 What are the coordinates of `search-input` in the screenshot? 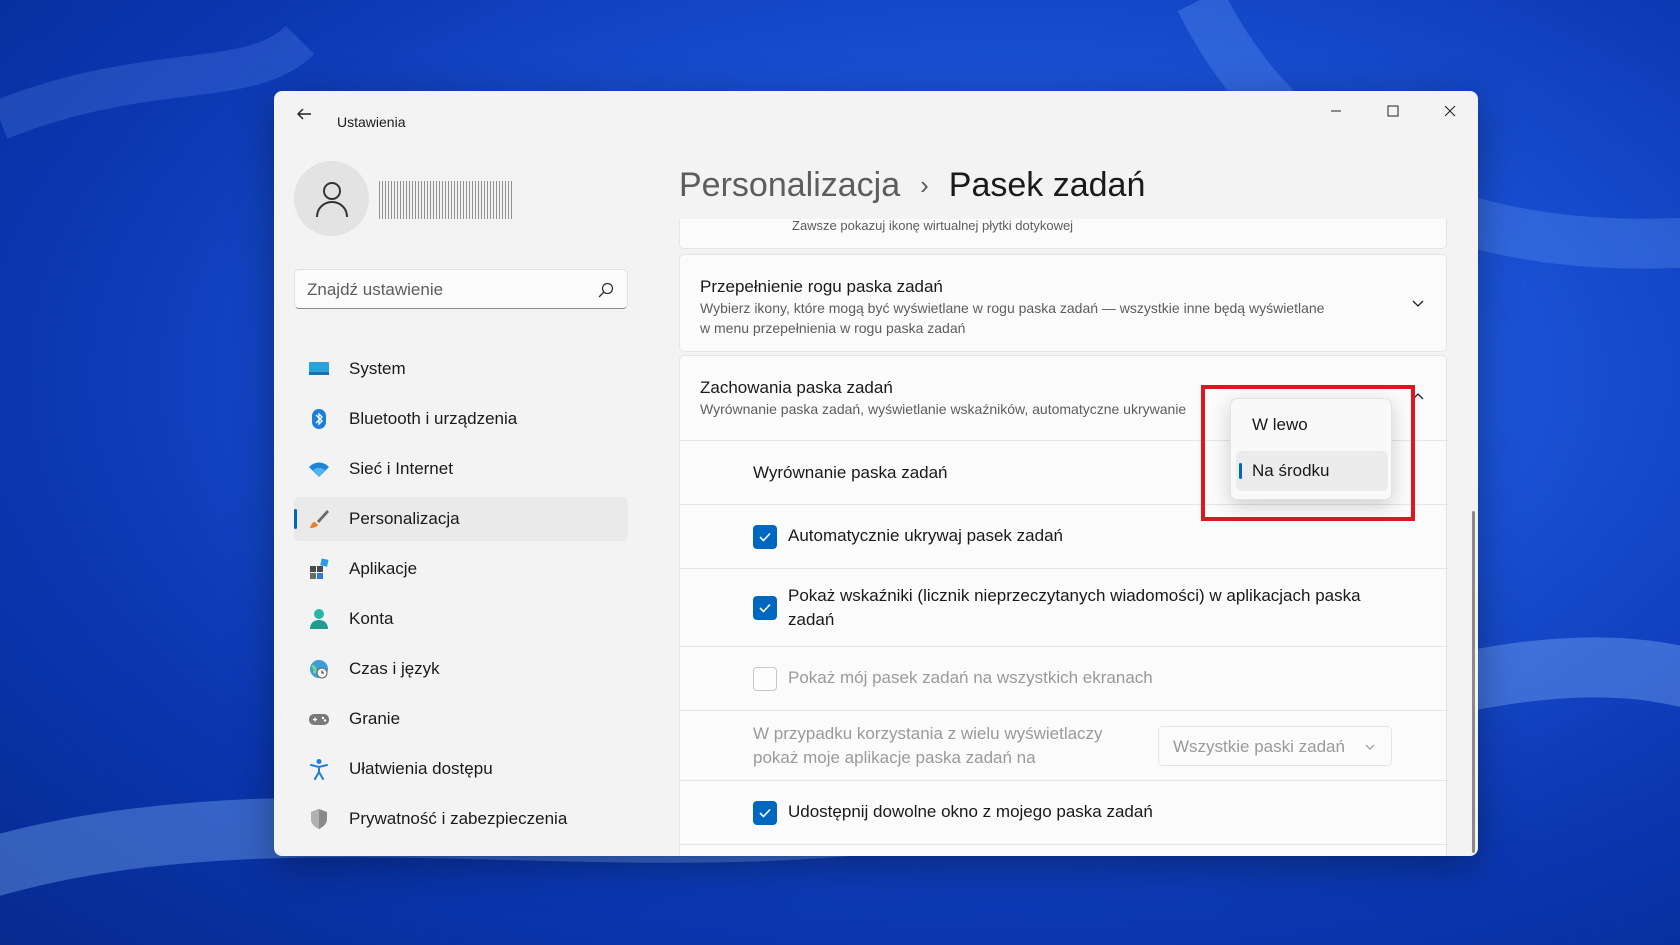 It's located at (447, 290).